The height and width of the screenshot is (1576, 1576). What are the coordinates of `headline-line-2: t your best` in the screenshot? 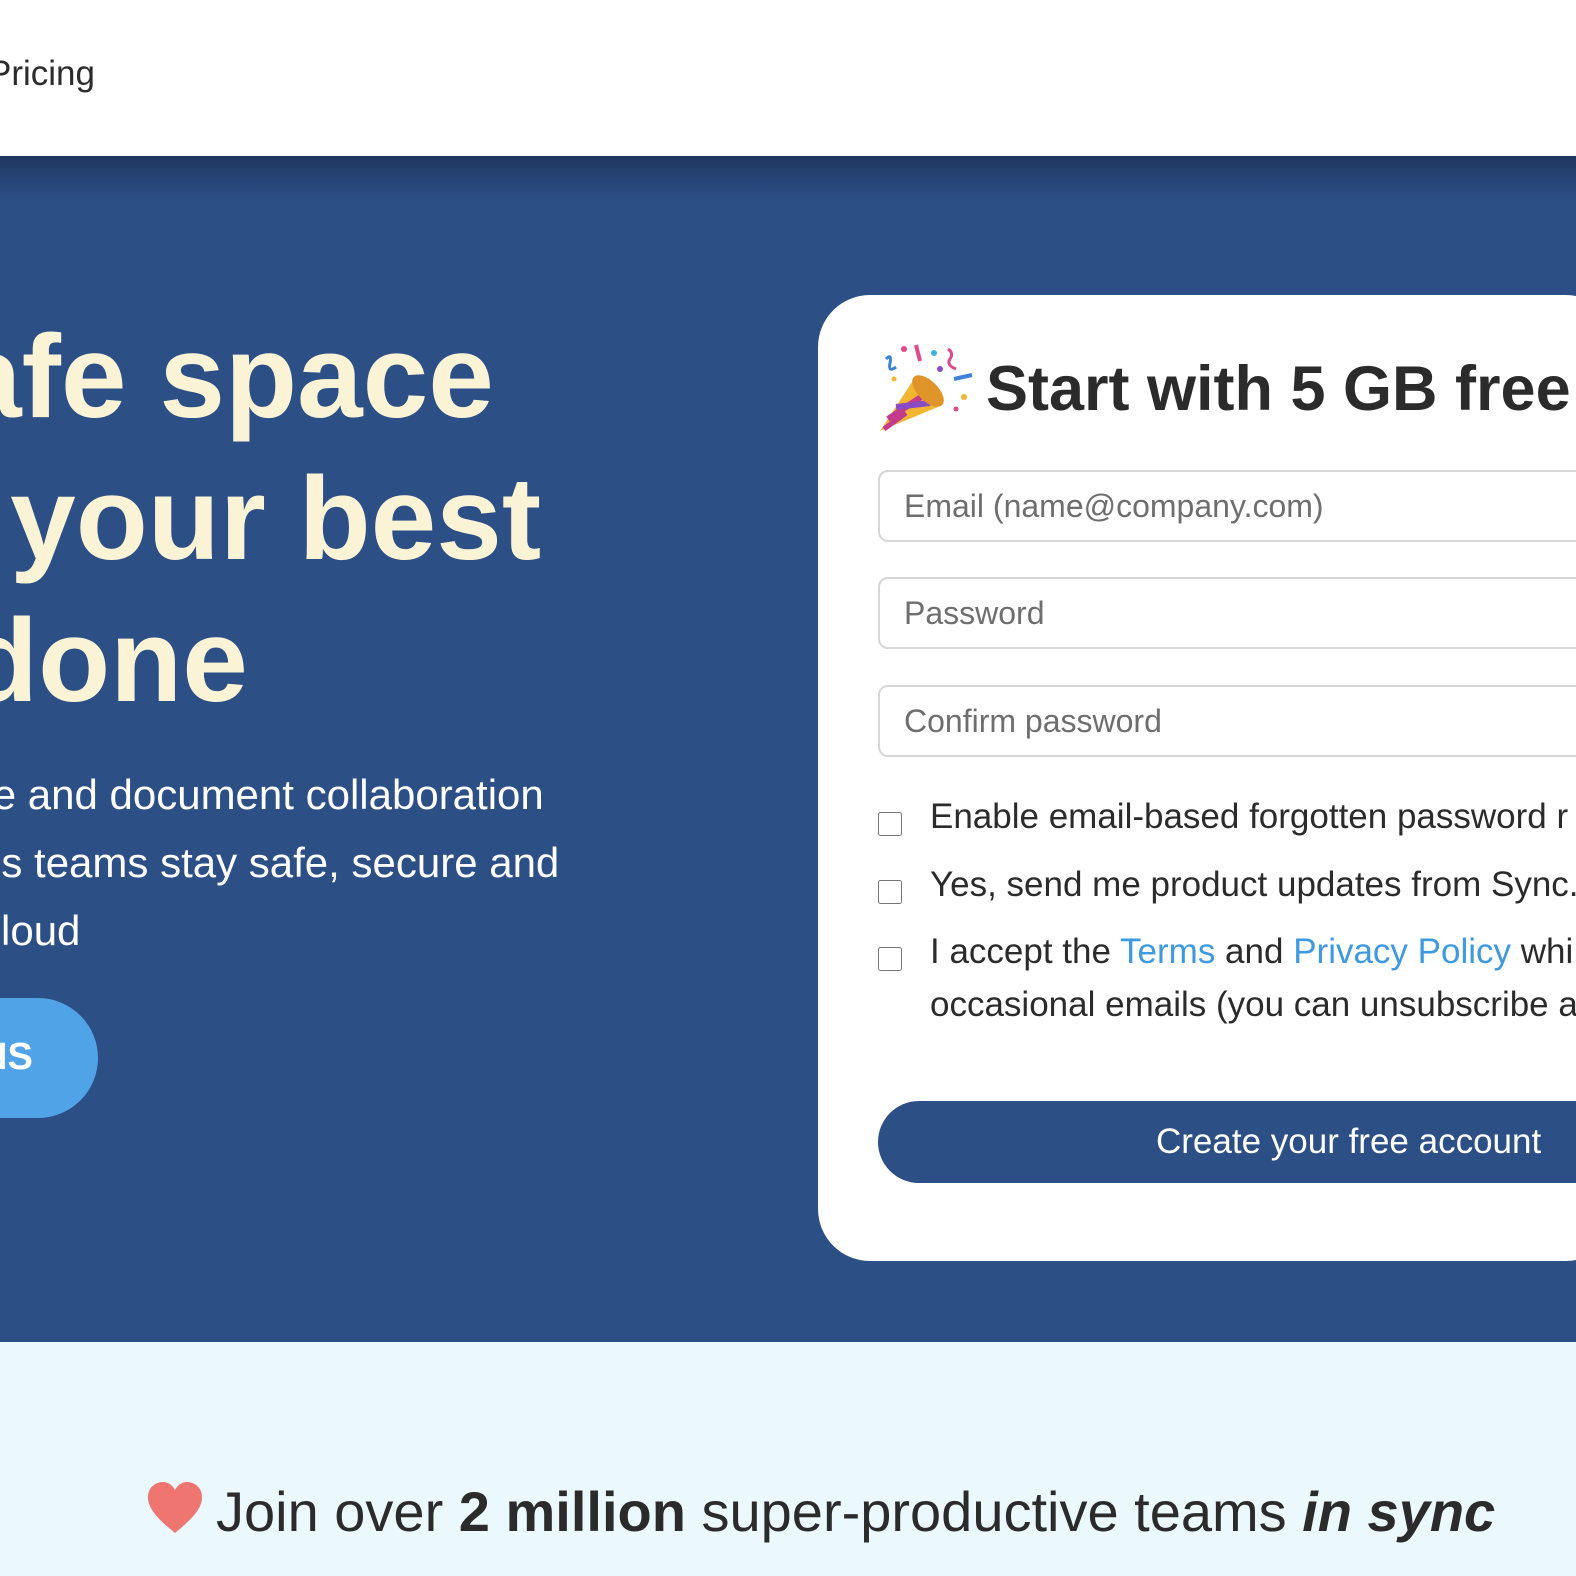 It's located at (271, 519).